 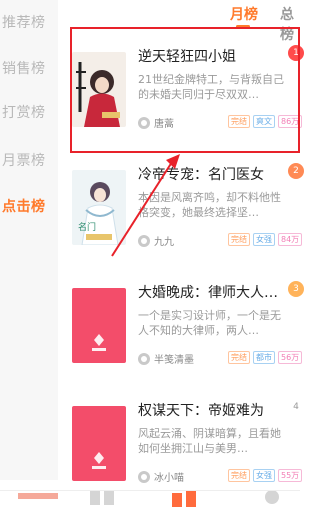 What do you see at coordinates (95, 498) in the screenshot?
I see `bottom-nav-shelf-icon` at bounding box center [95, 498].